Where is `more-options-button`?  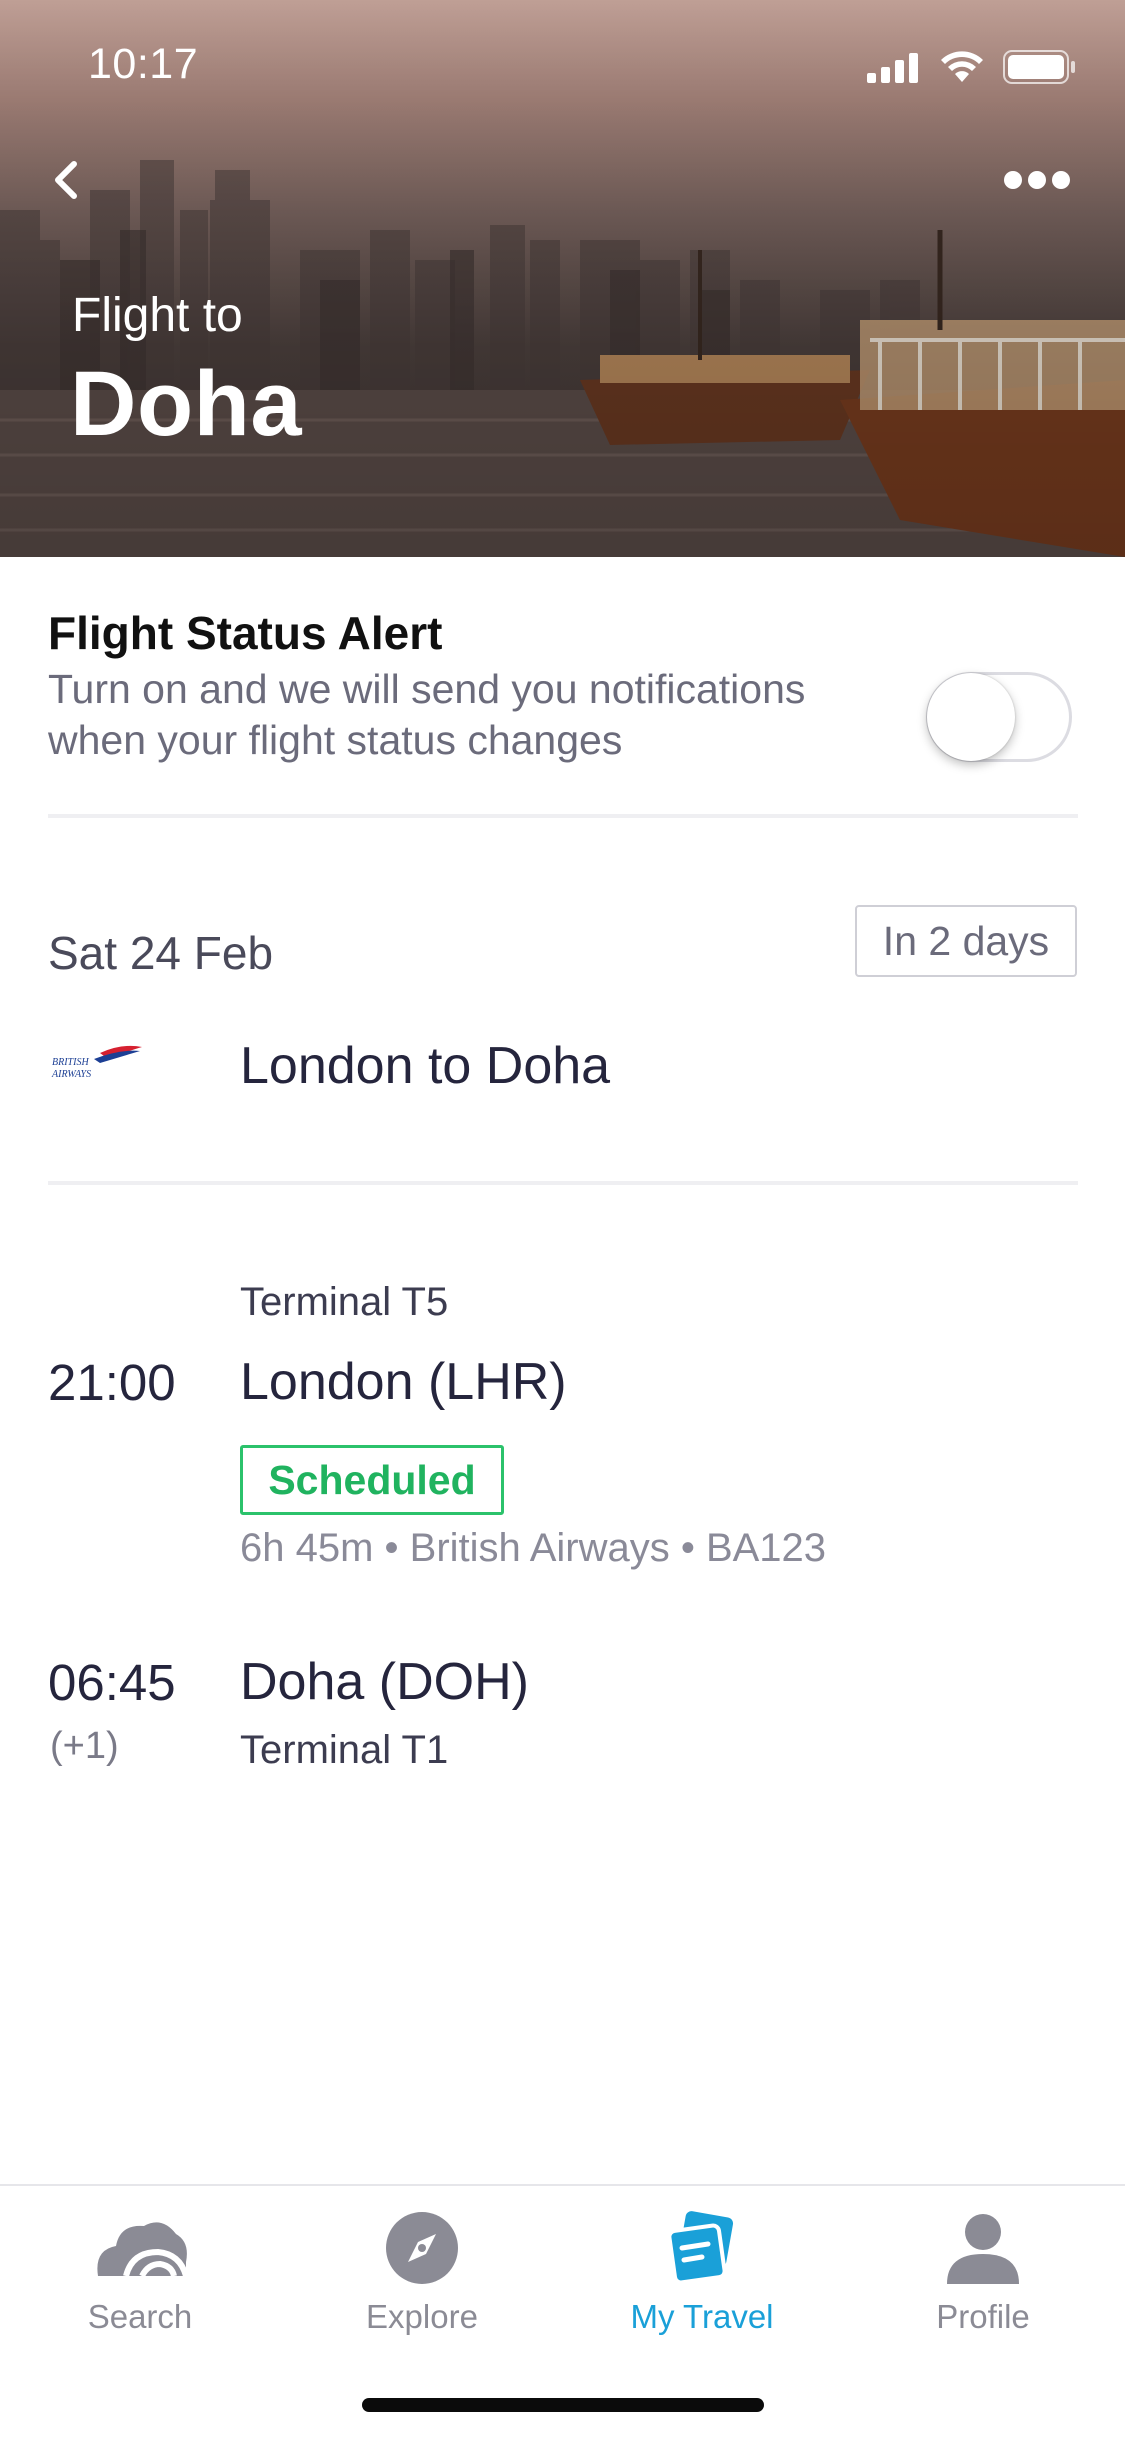
more-options-button is located at coordinates (1037, 180).